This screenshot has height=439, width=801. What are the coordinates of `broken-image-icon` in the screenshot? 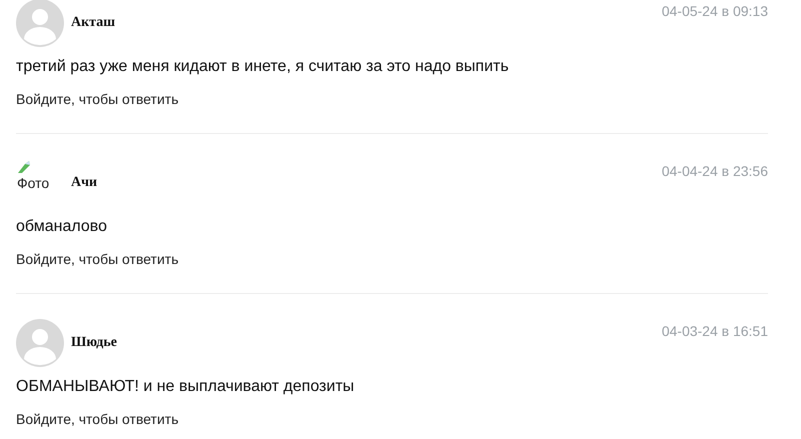 It's located at (24, 167).